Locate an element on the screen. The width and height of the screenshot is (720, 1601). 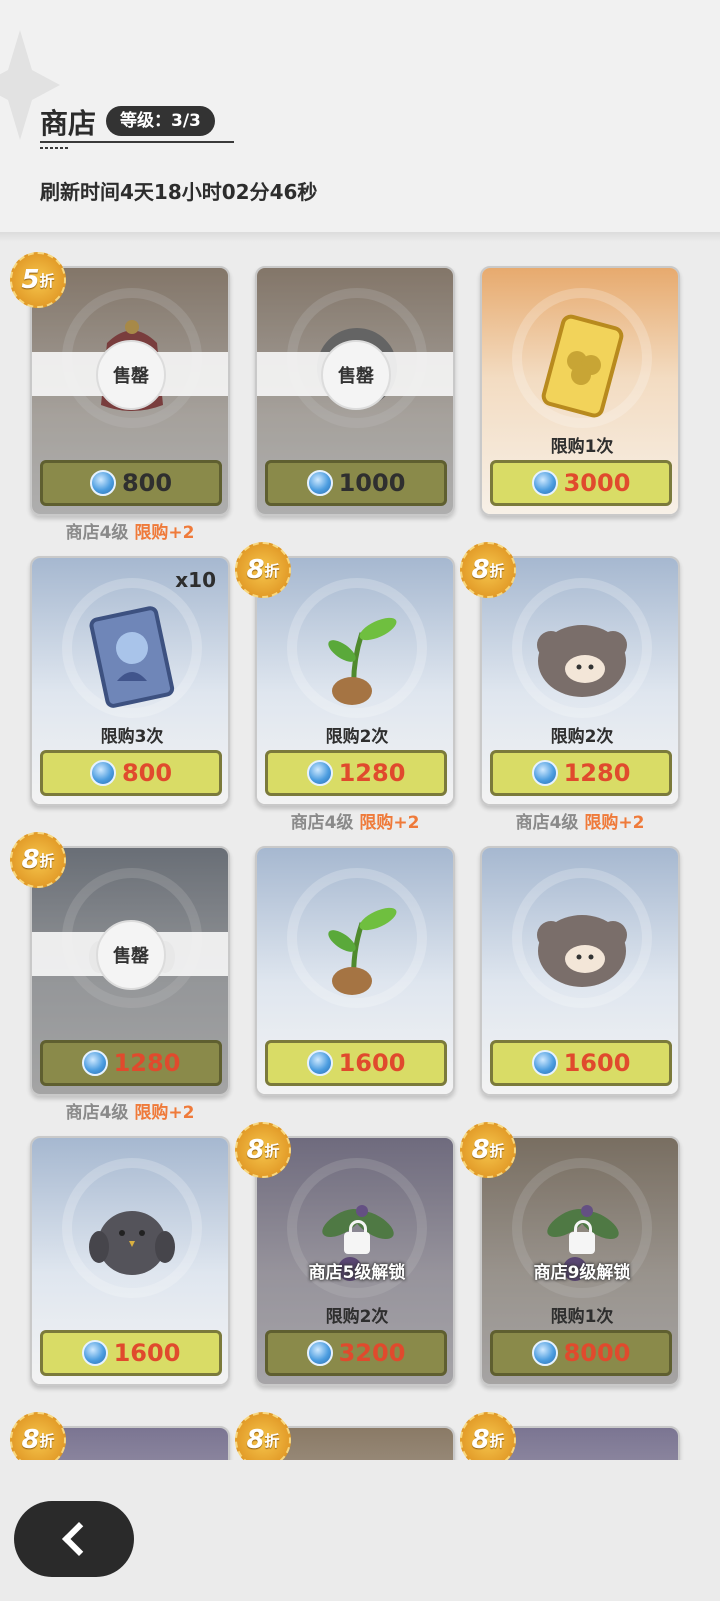
shop-item-card: 商店9级解锁 限购1次 8000 is located at coordinates (580, 1261).